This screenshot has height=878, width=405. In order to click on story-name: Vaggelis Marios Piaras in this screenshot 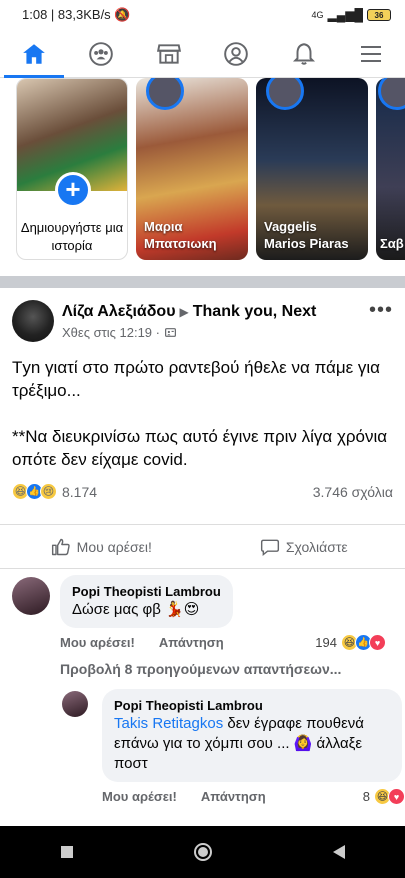, I will do `click(306, 235)`.